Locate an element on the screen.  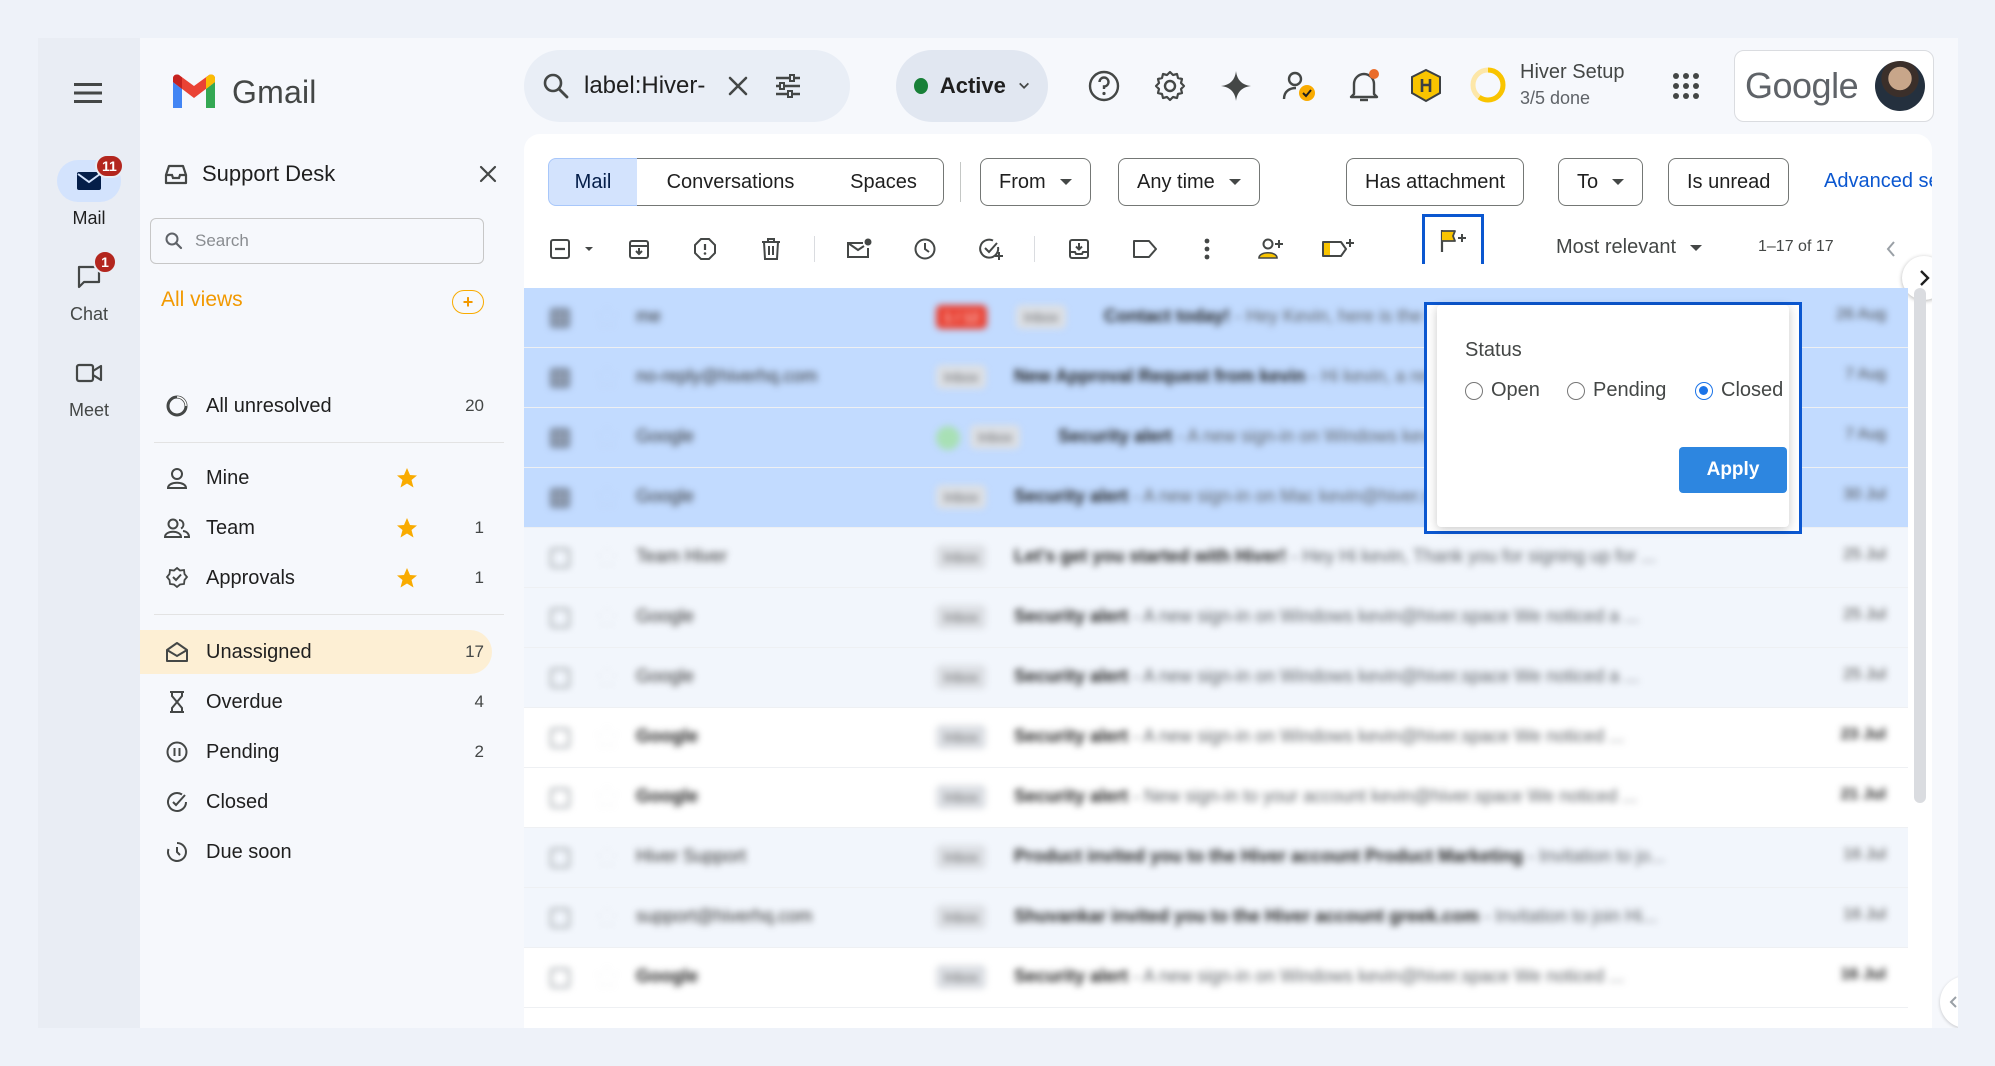
add-to-tasks-button is located at coordinates (991, 249).